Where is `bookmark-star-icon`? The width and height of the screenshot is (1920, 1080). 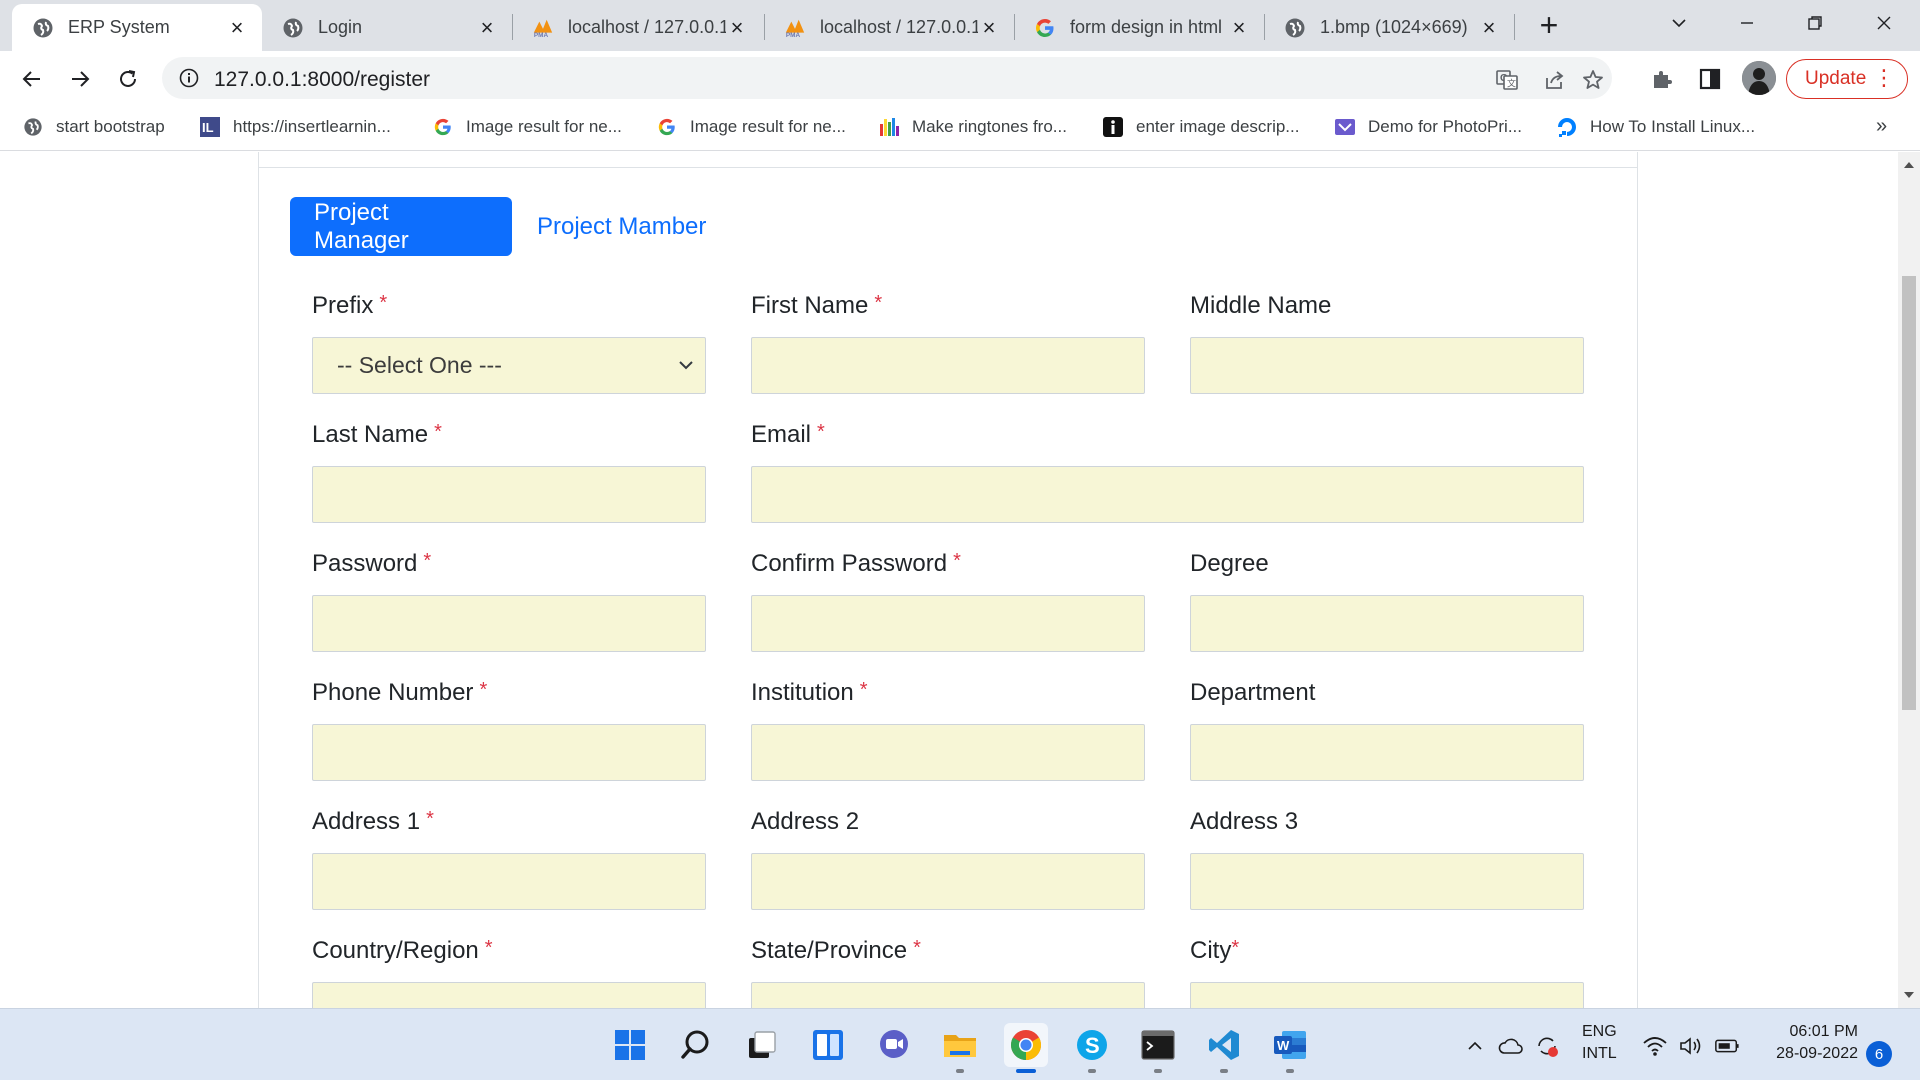
bookmark-star-icon is located at coordinates (1593, 80).